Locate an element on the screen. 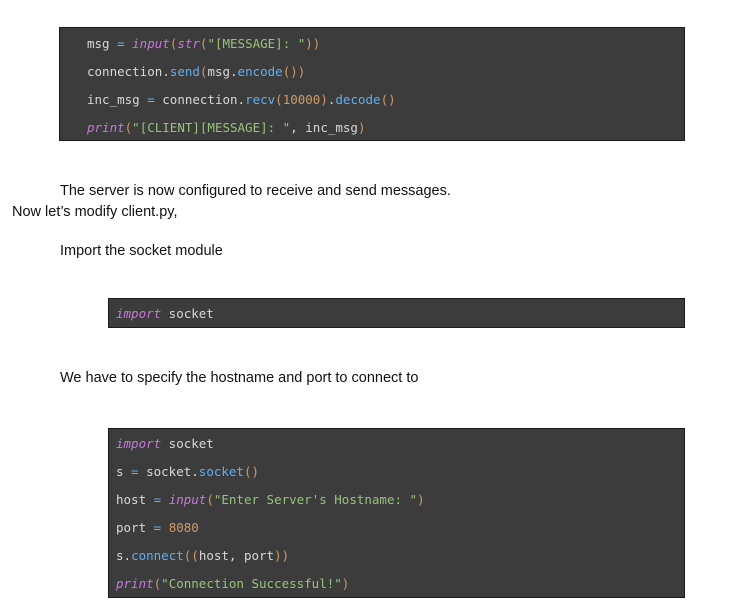 This screenshot has width=746, height=605. code-line: s = socket.socket() is located at coordinates (187, 472).